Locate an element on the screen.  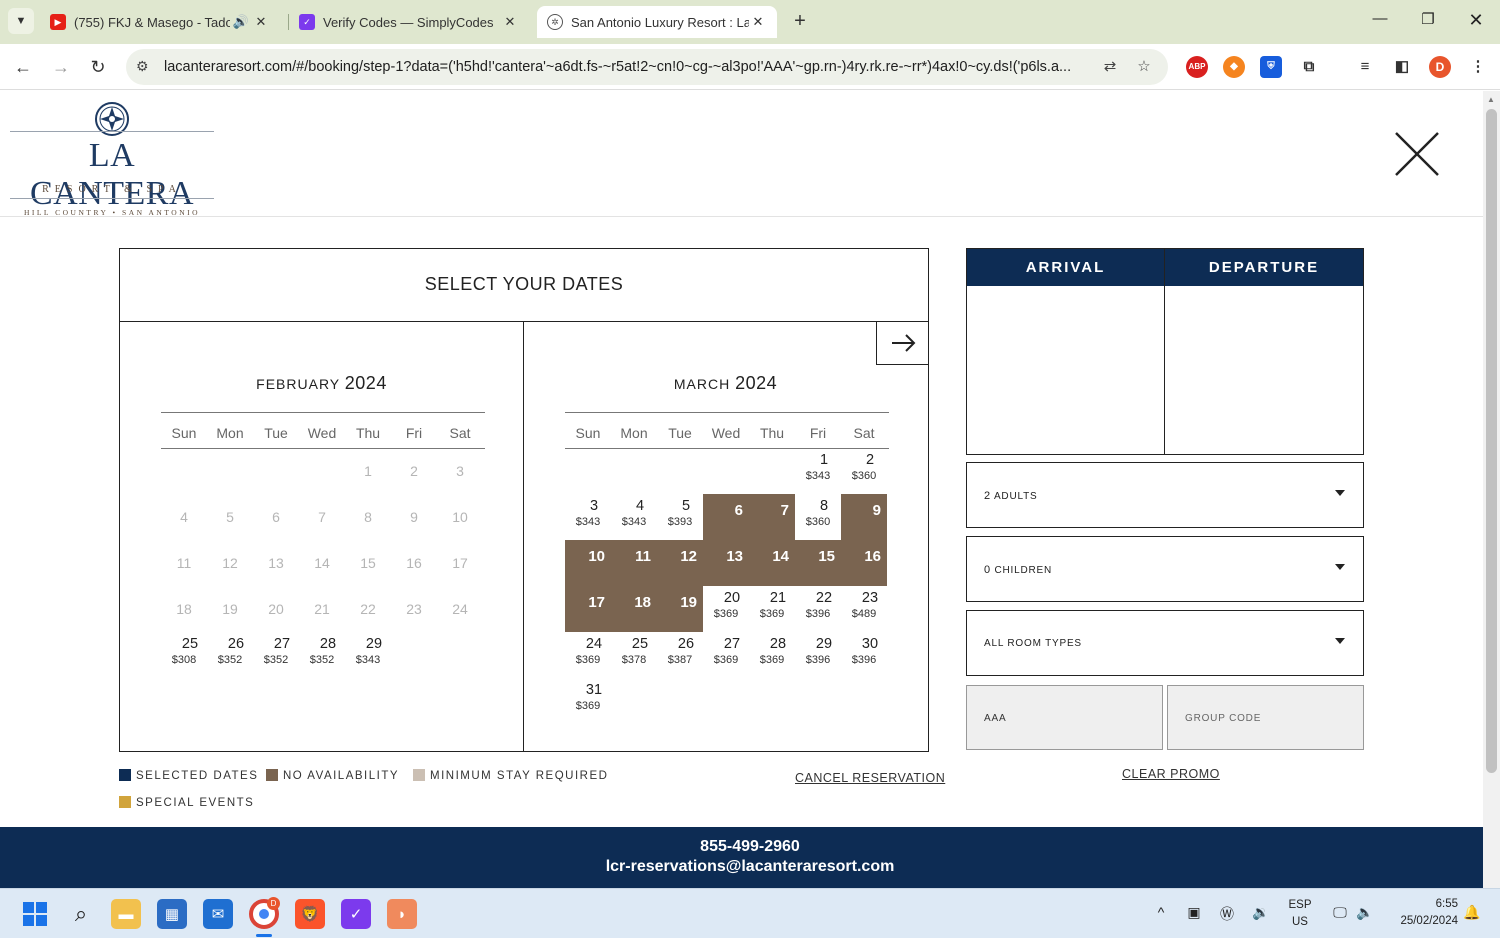
simplycodes-app-icon: ✓ is located at coordinates (356, 914).